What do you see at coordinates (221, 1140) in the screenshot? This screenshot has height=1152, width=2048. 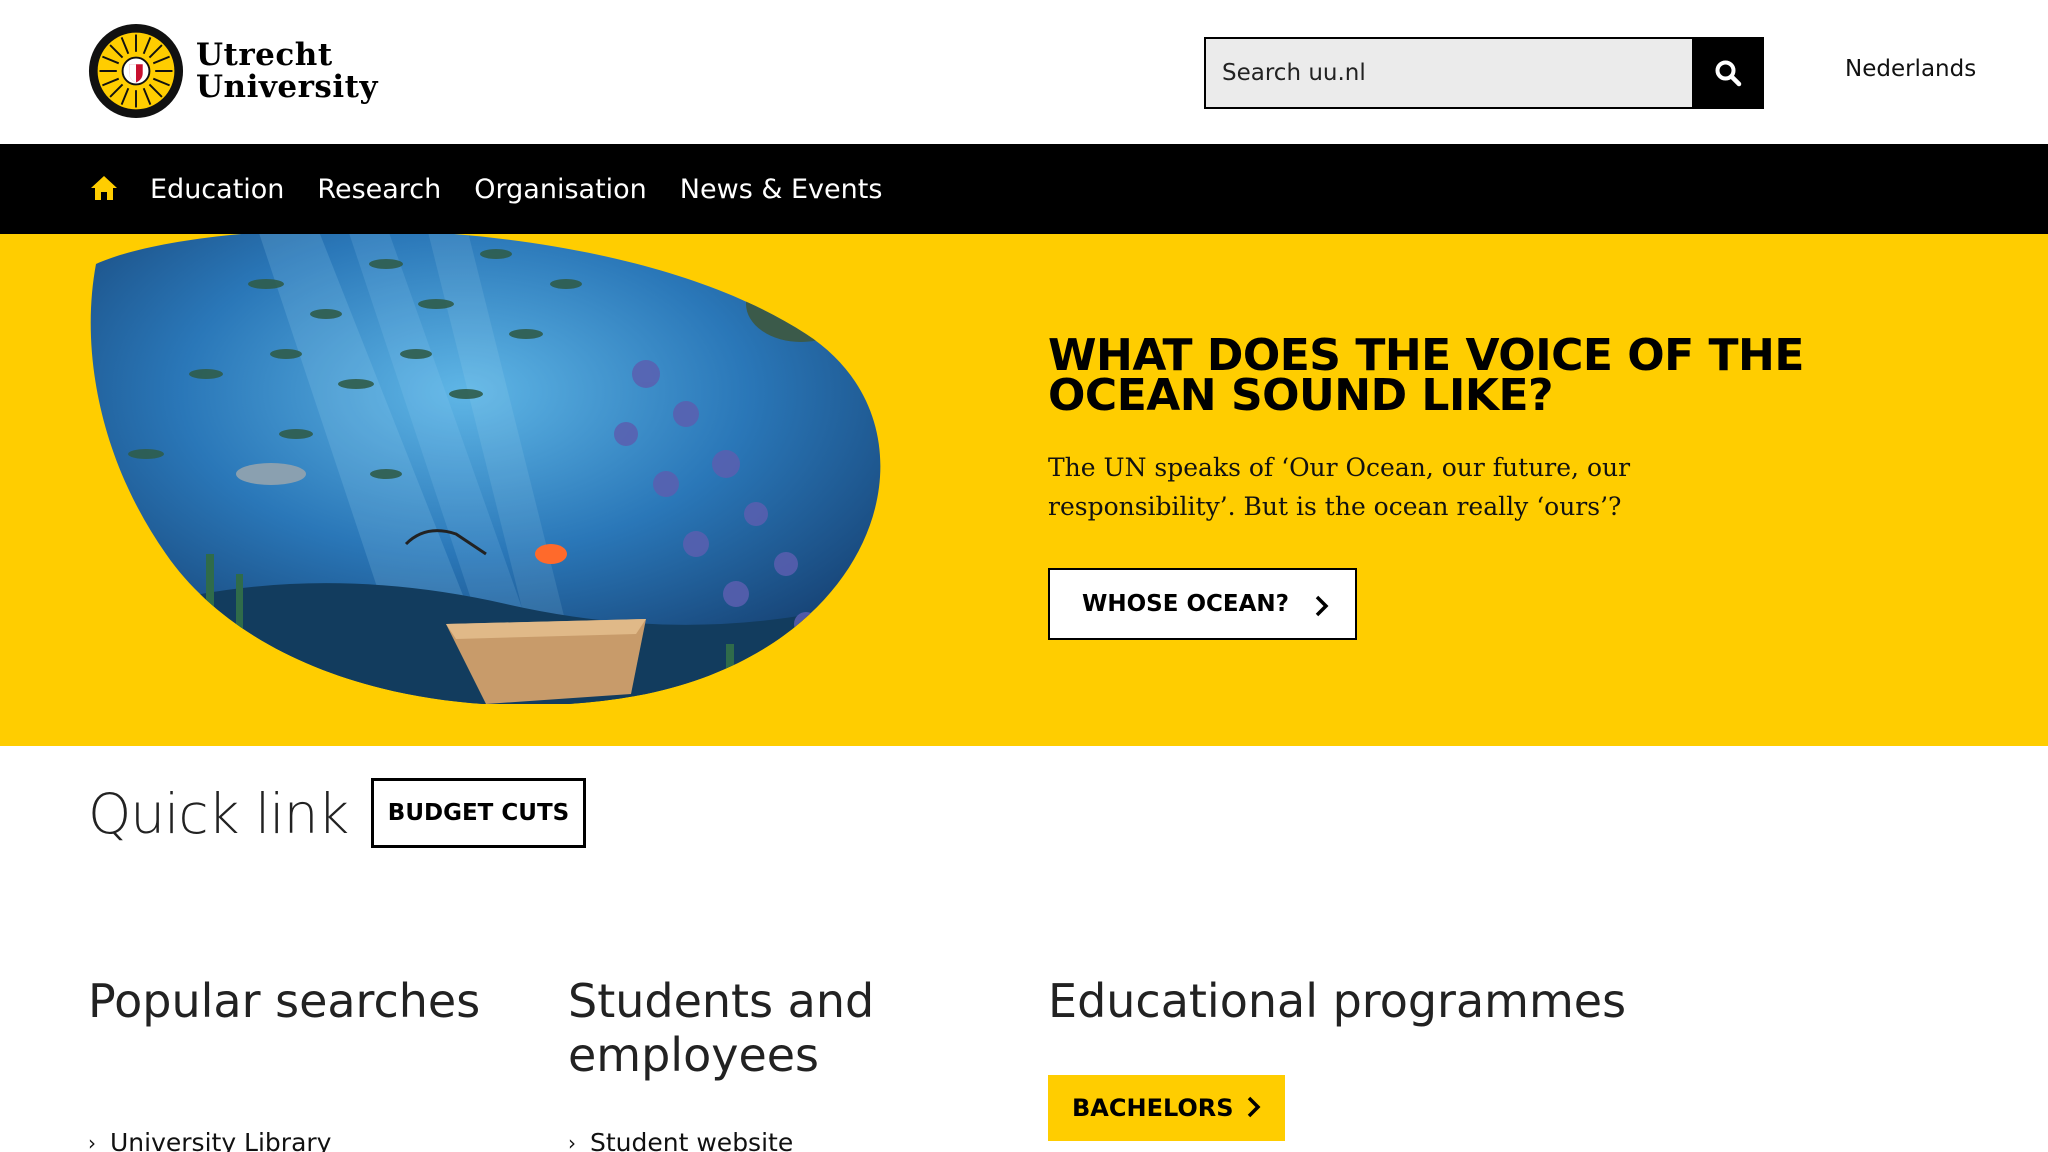 I see `list-item-label: University Library` at bounding box center [221, 1140].